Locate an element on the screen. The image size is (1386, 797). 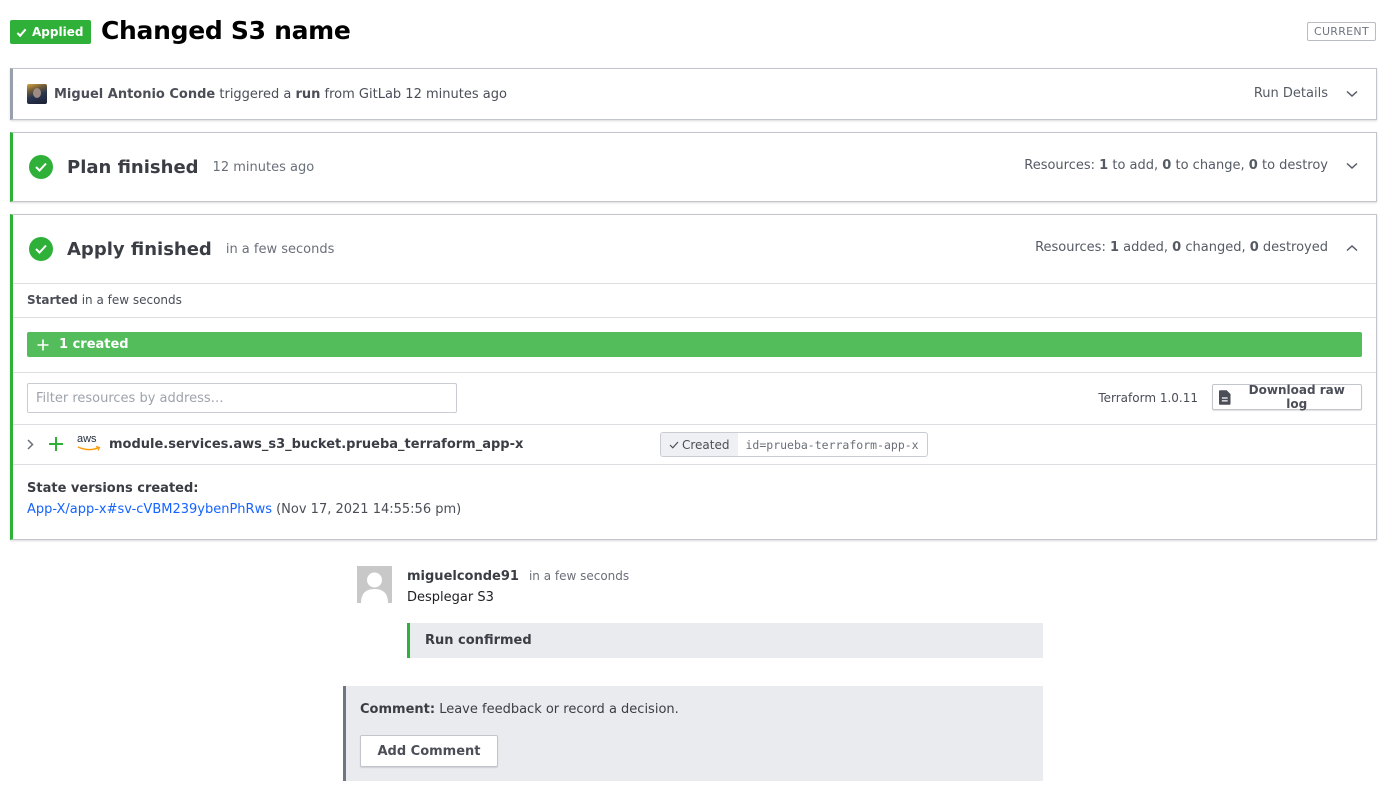
created-summary-bar: 1 created is located at coordinates (694, 344).